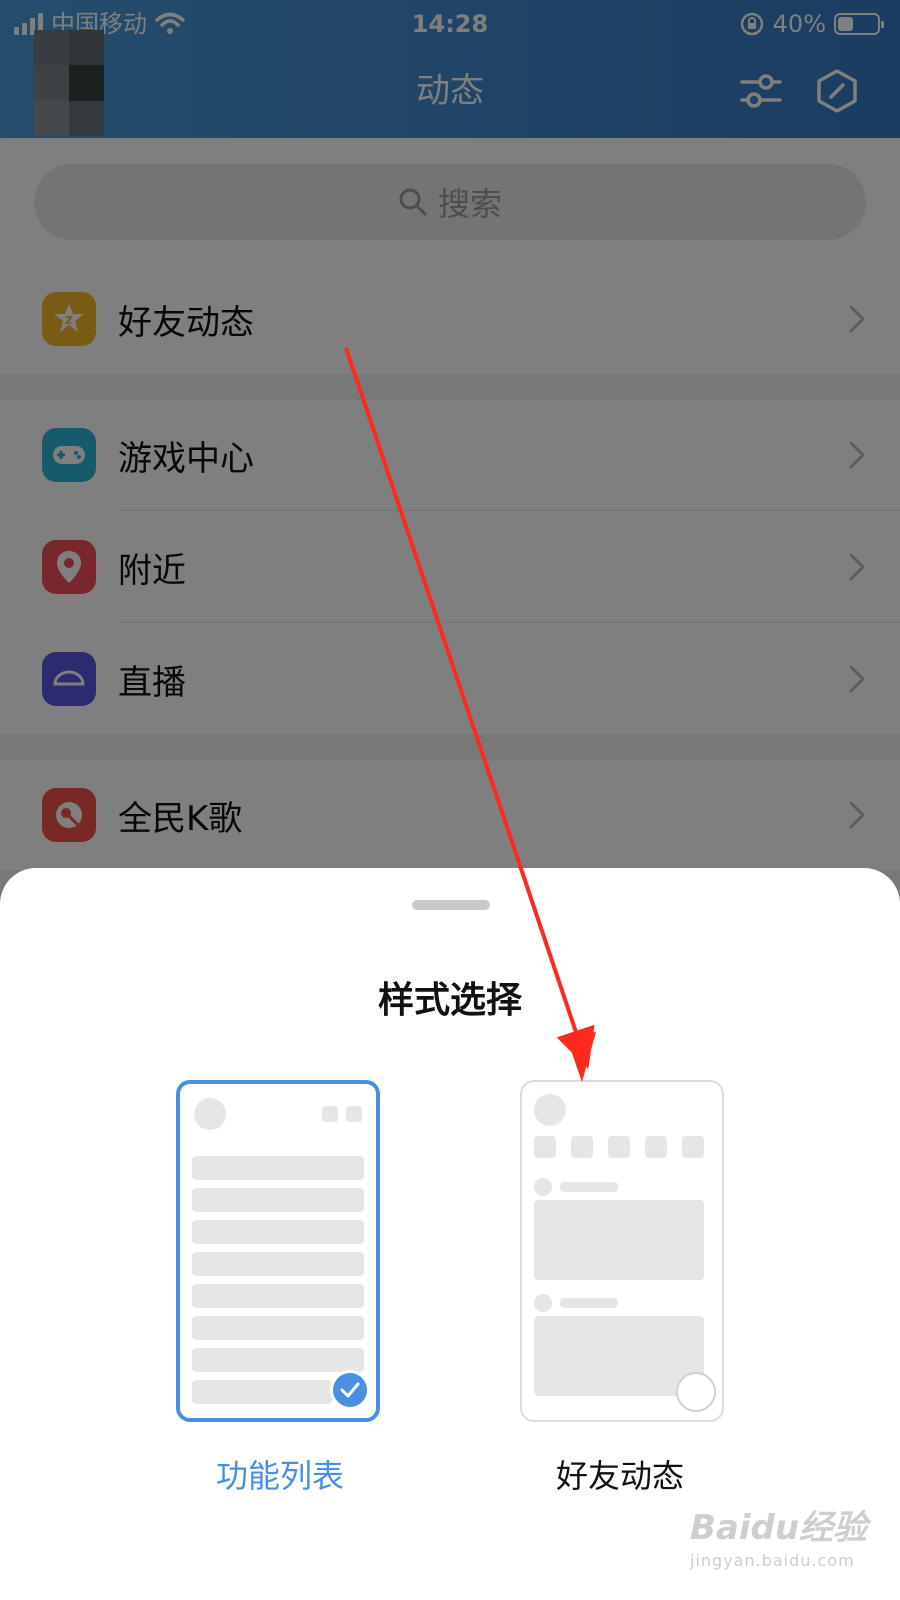 Image resolution: width=900 pixels, height=1600 pixels. What do you see at coordinates (619, 1240) in the screenshot?
I see `preview-card` at bounding box center [619, 1240].